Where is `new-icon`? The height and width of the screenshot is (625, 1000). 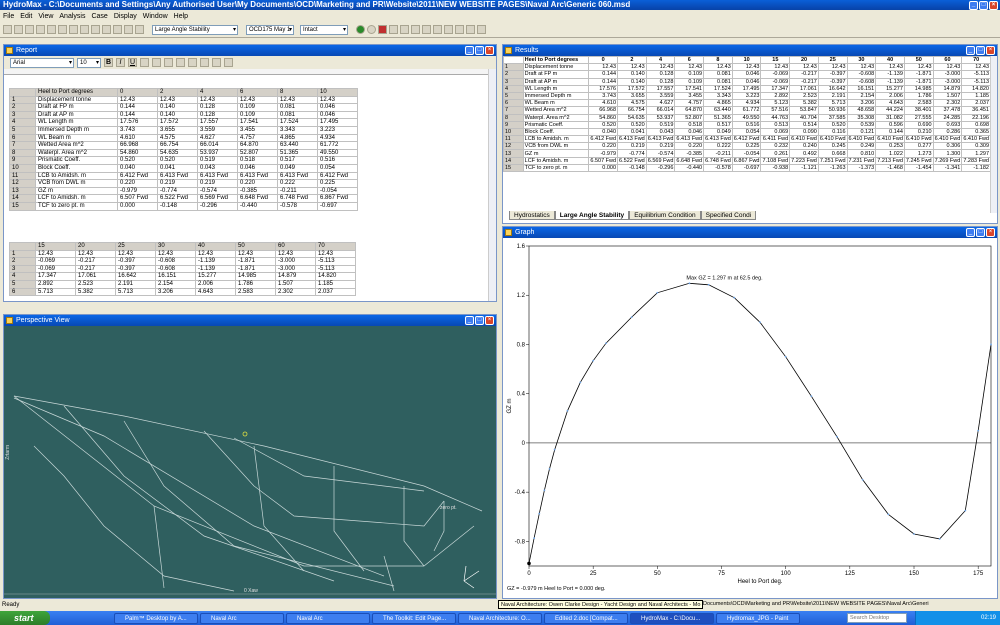
new-icon is located at coordinates (7, 29).